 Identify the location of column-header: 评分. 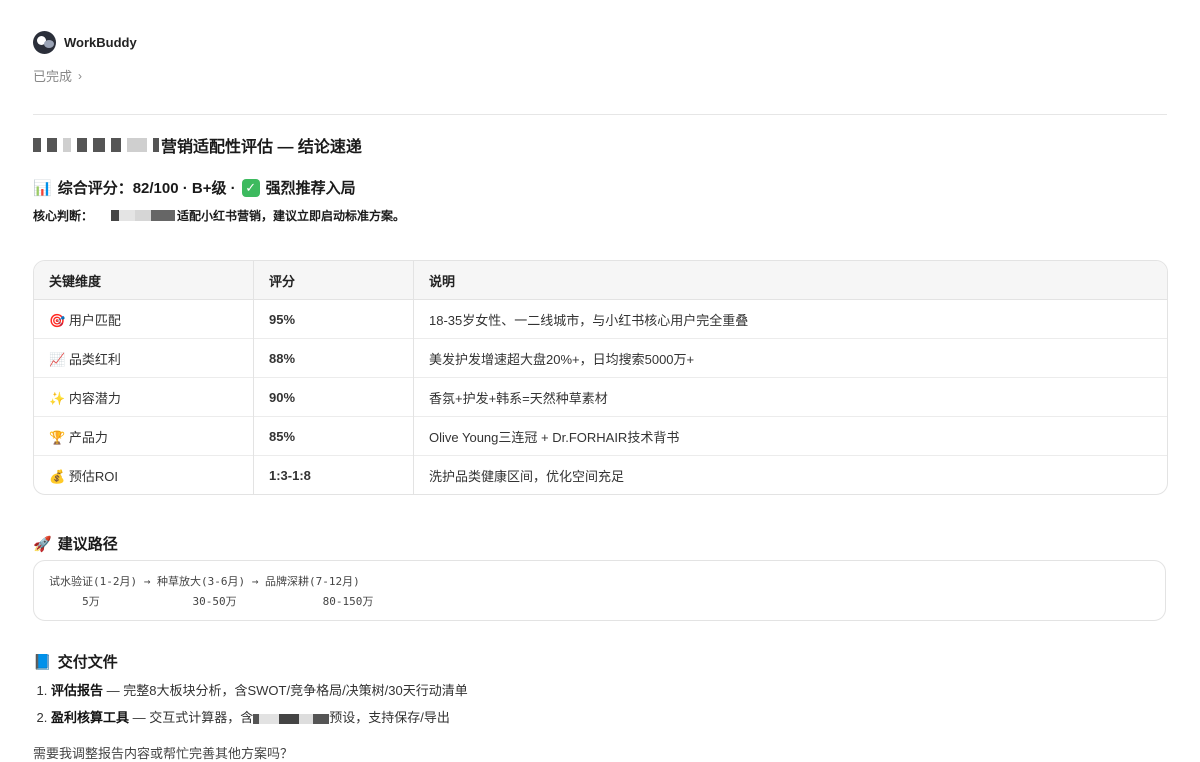
(333, 280).